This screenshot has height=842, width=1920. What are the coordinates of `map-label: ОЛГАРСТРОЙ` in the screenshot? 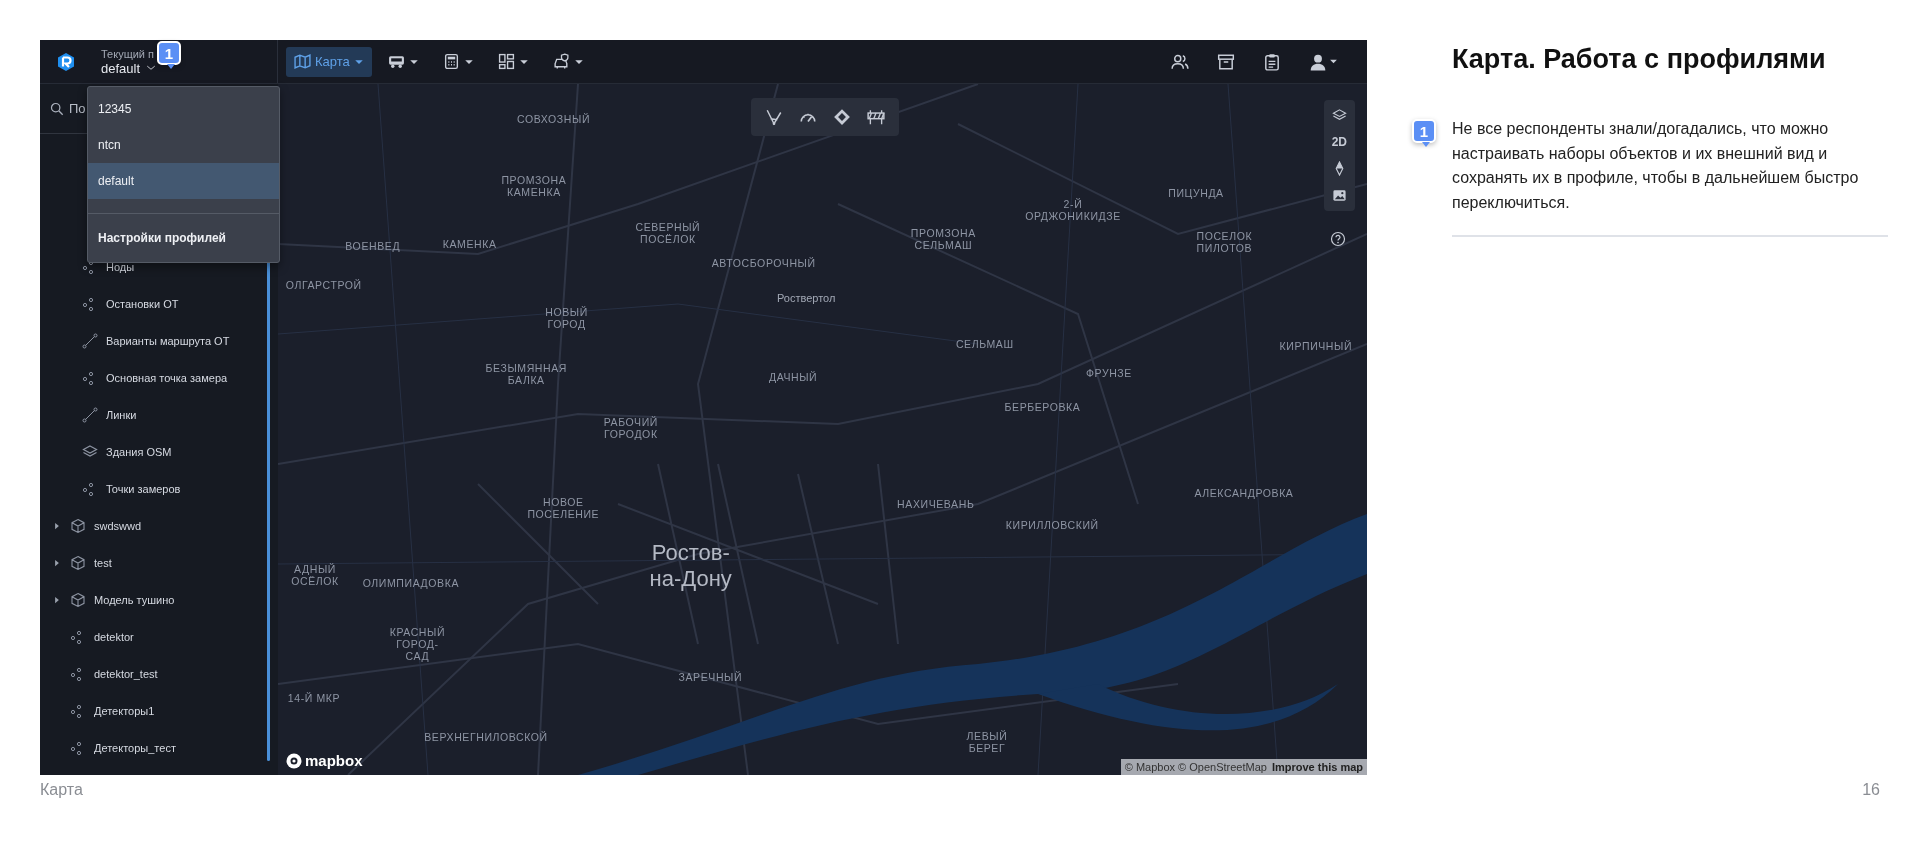 It's located at (323, 285).